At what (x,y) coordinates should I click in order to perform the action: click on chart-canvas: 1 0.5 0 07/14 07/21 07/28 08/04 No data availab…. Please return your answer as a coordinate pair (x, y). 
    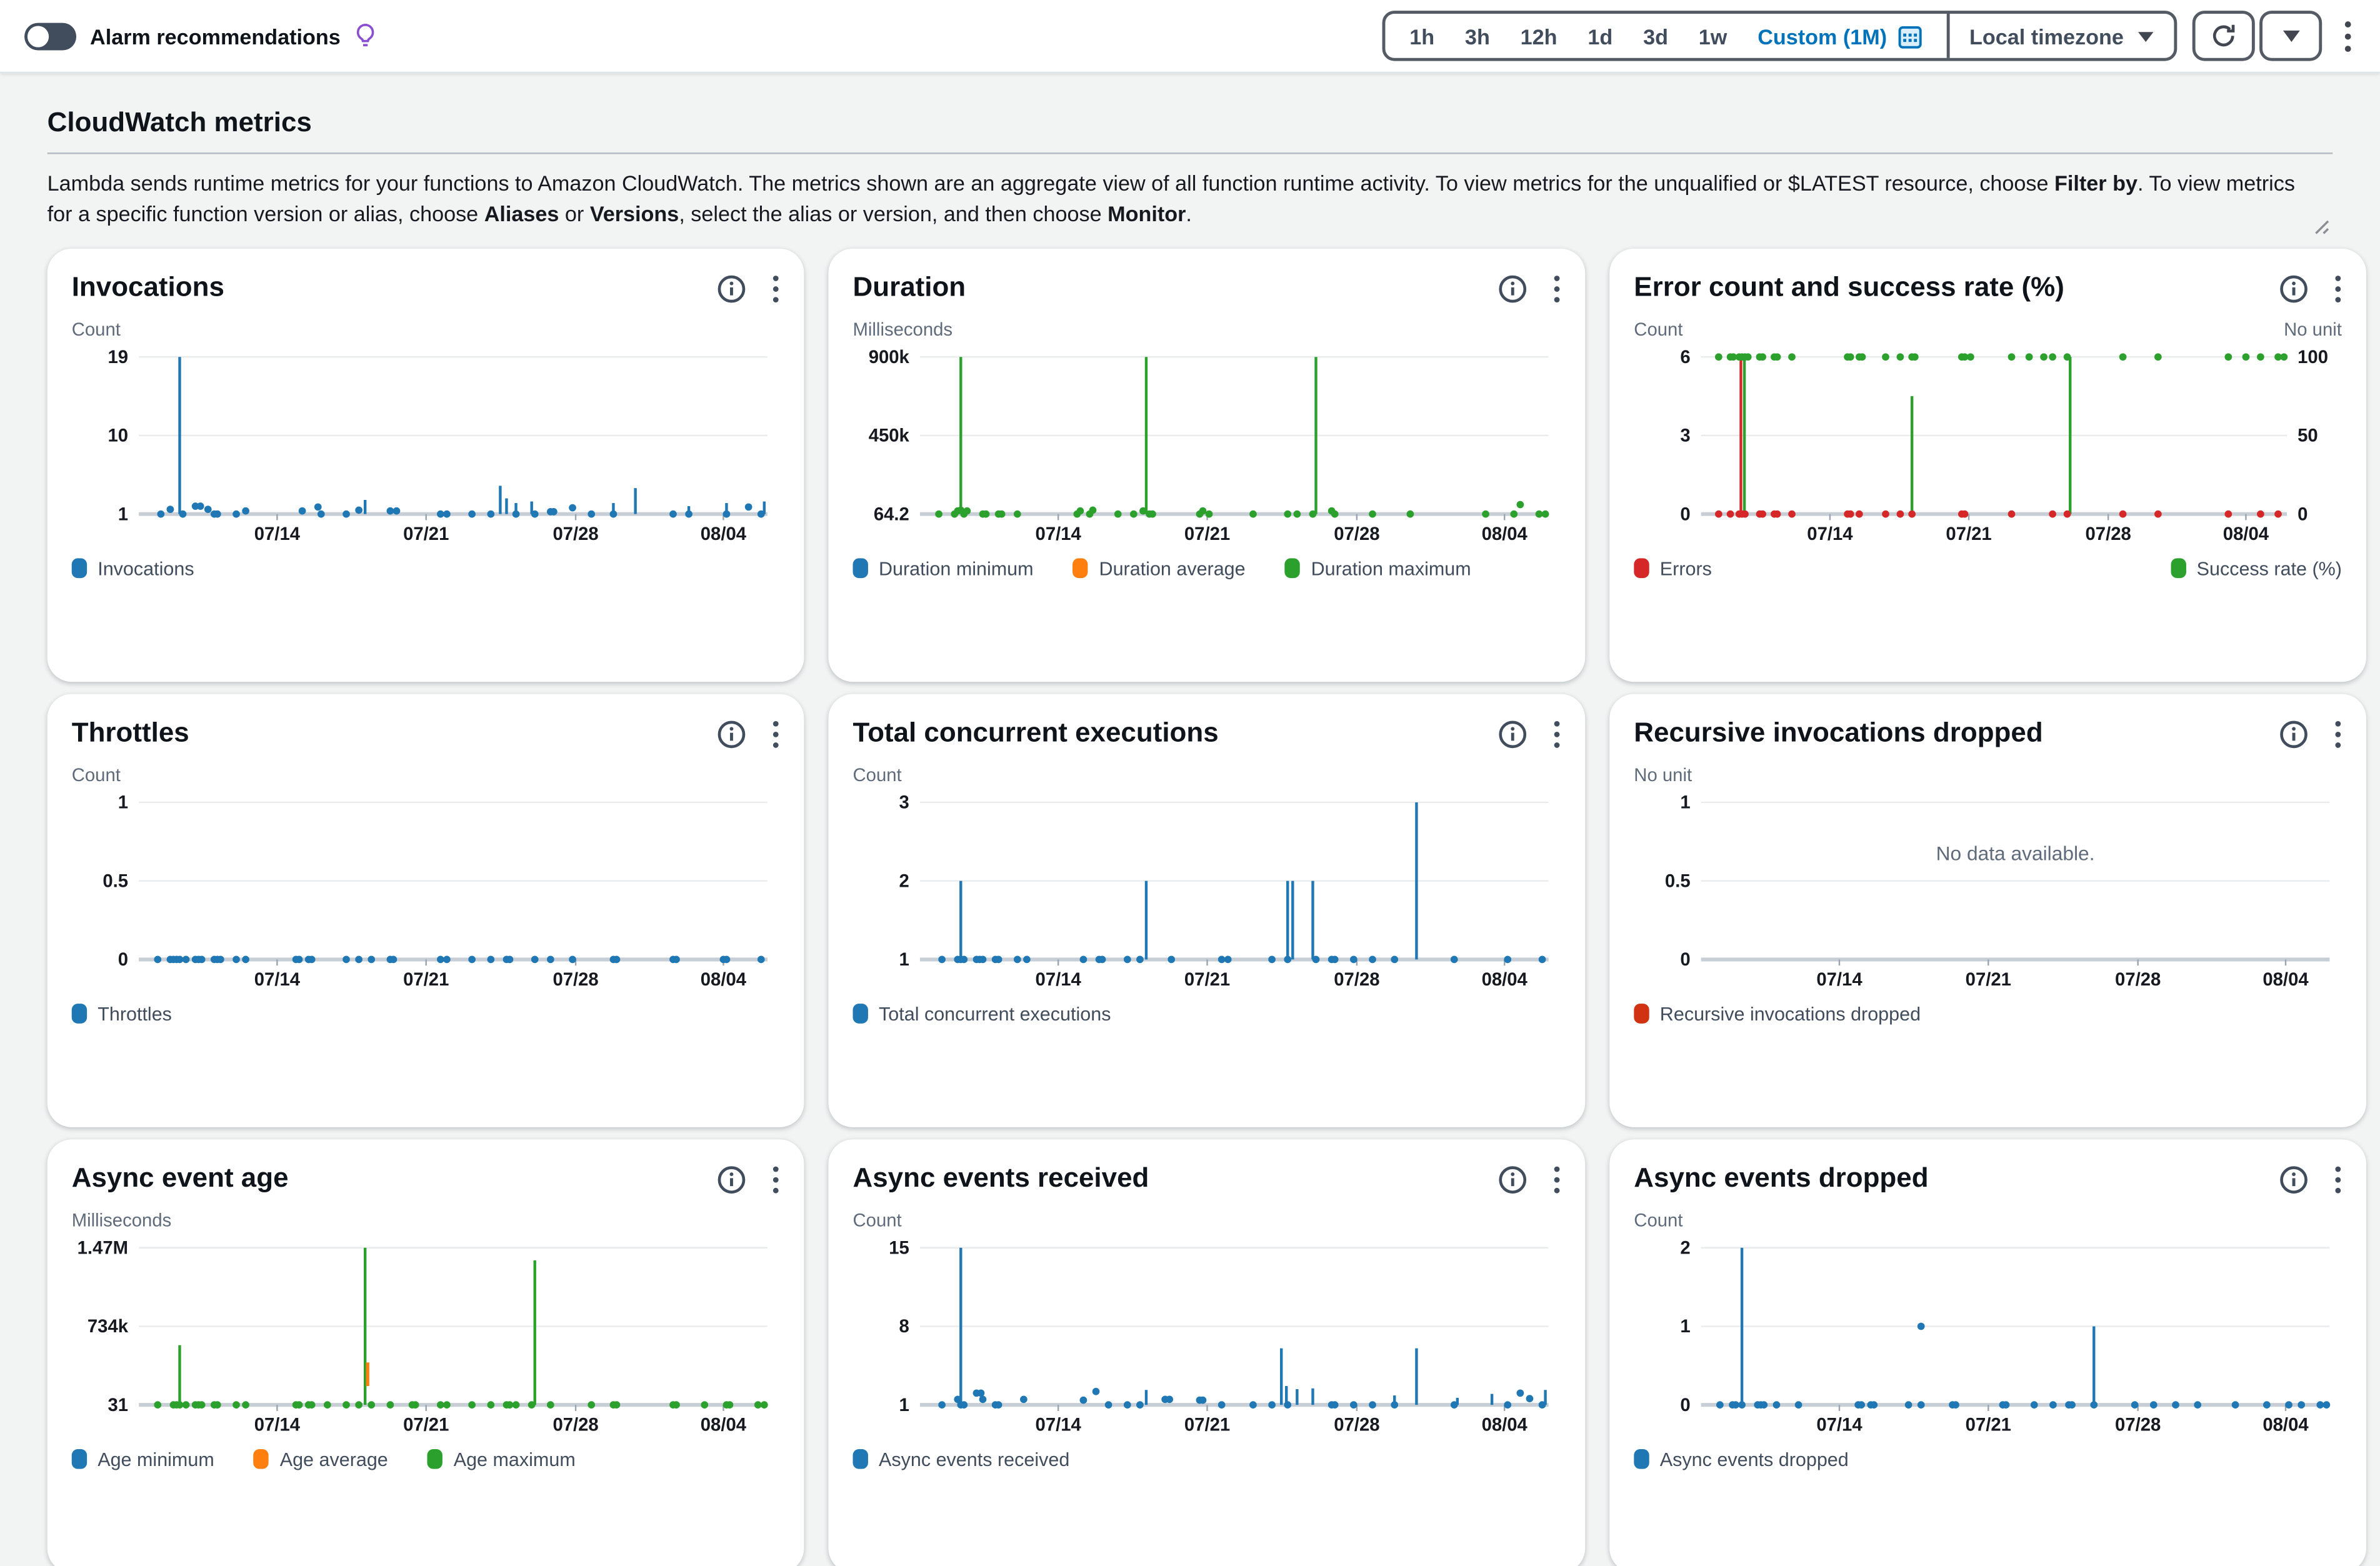
    Looking at the image, I should click on (1988, 892).